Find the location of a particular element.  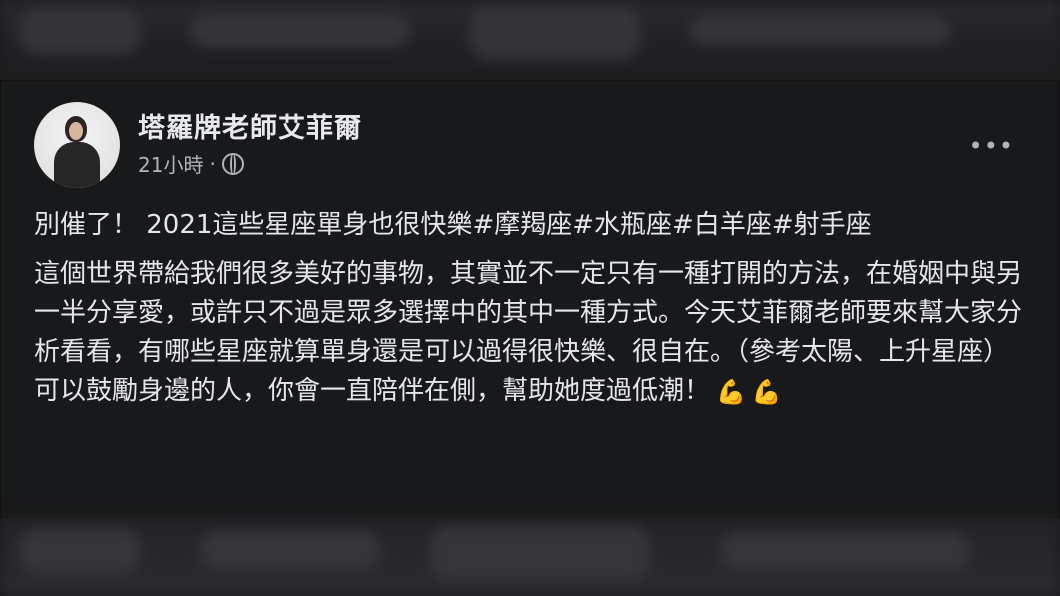

blurred-top-area is located at coordinates (530, 40).